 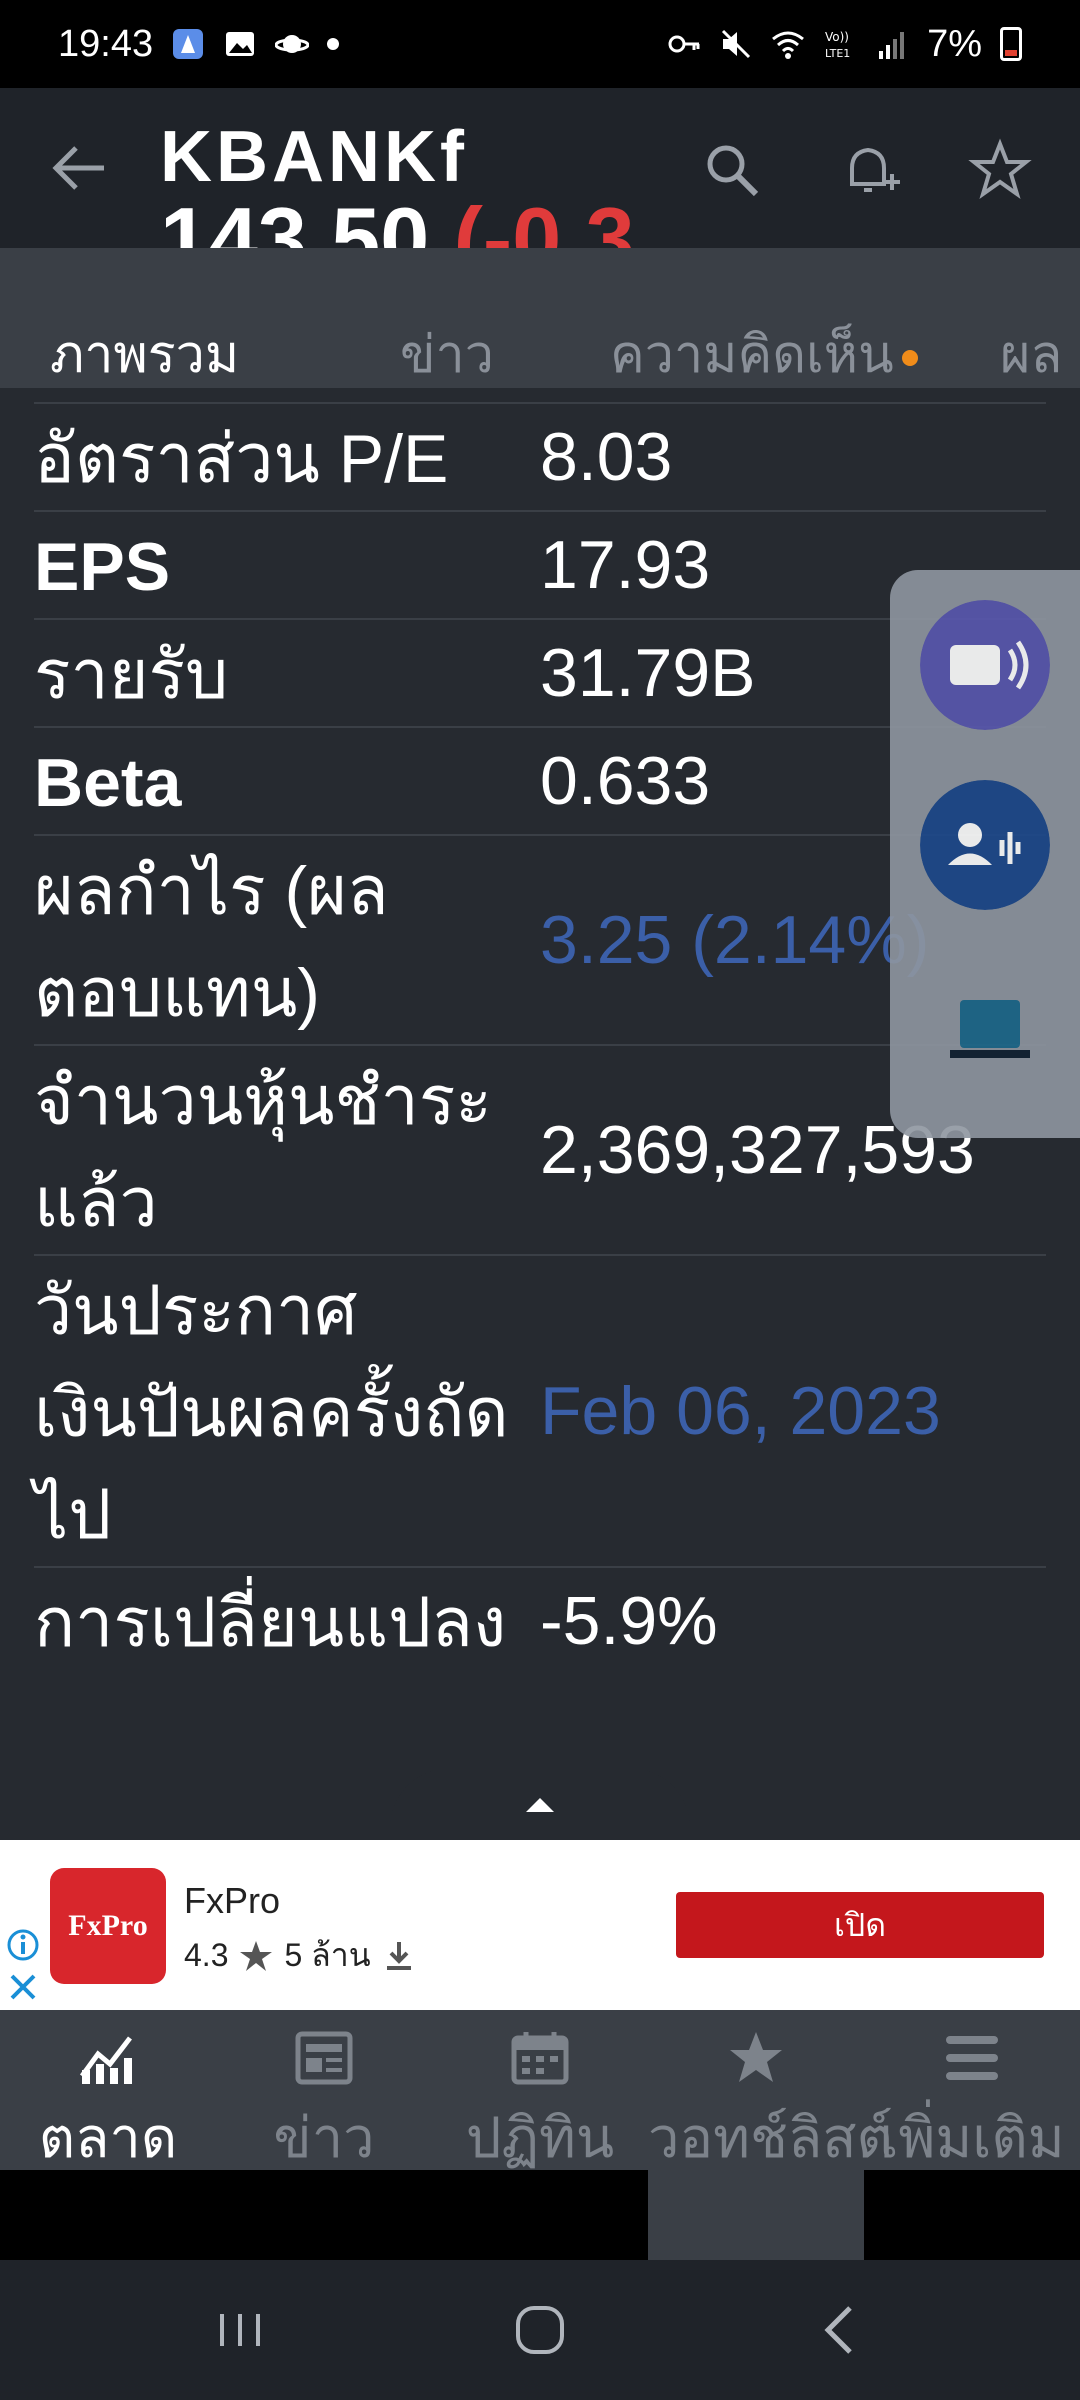 I want to click on voice-contact-icon, so click(x=985, y=845).